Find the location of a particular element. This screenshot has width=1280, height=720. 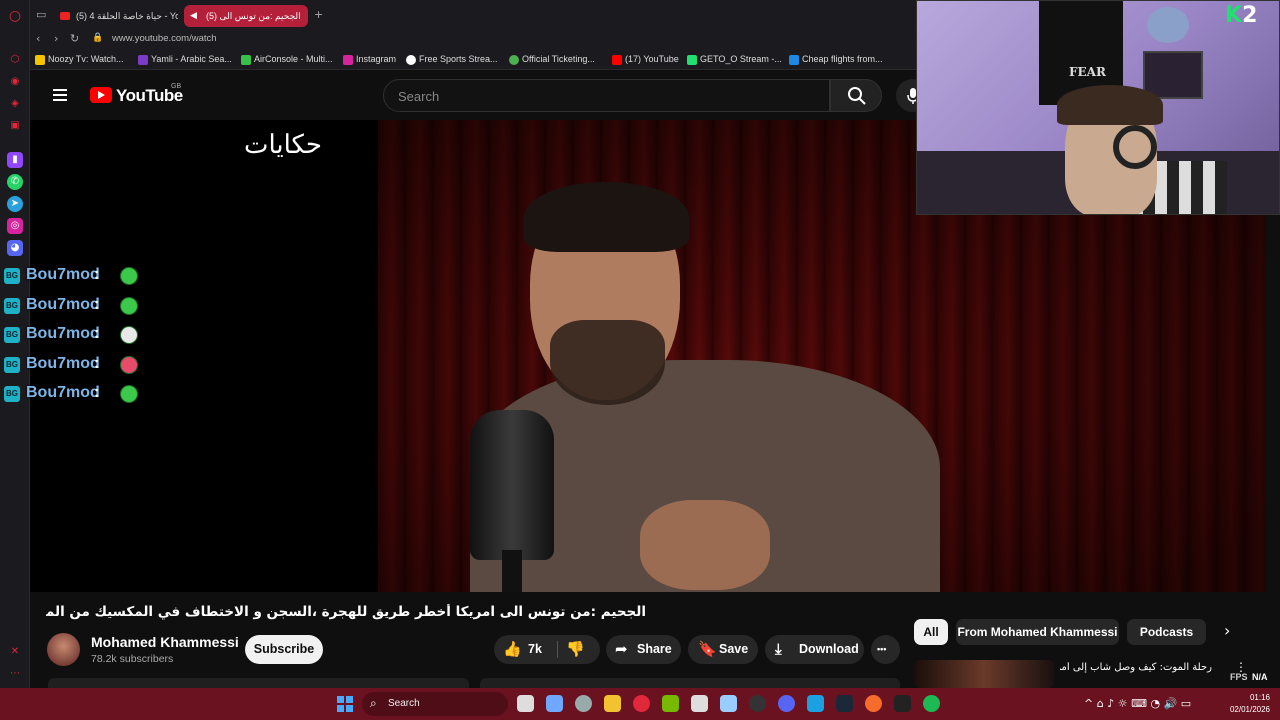

chip-podcasts: Podcasts is located at coordinates (1166, 632).